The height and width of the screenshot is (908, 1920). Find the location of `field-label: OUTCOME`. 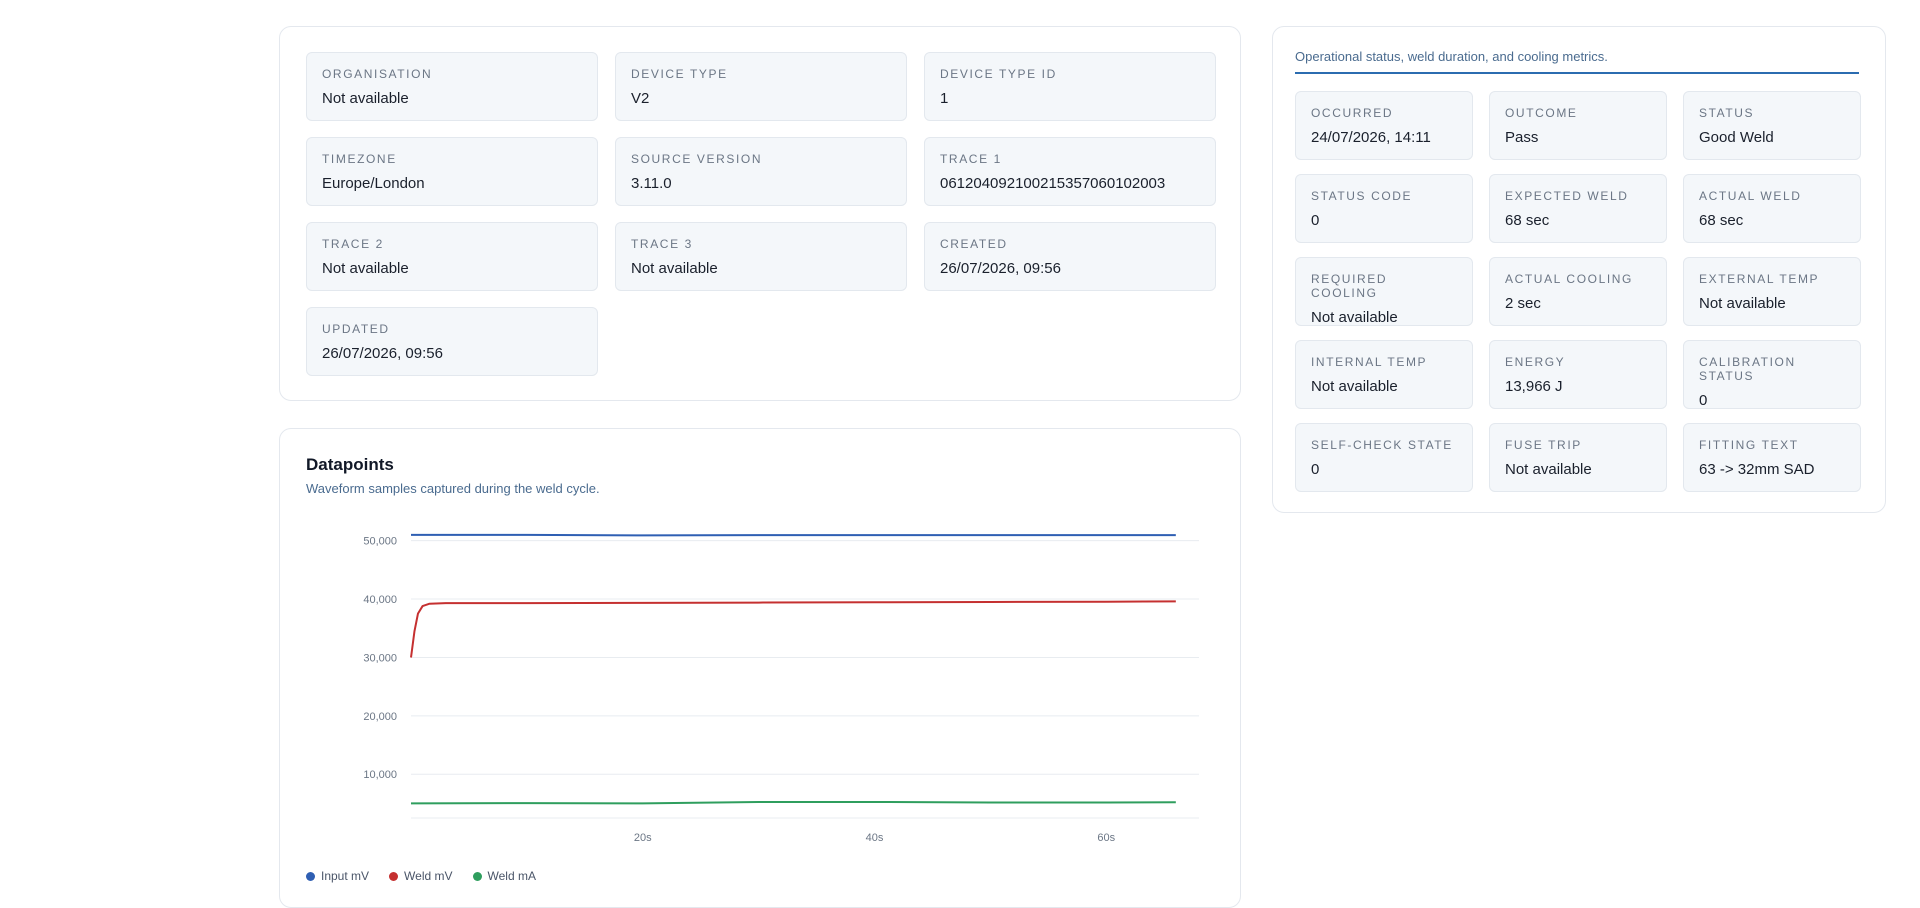

field-label: OUTCOME is located at coordinates (1541, 113).